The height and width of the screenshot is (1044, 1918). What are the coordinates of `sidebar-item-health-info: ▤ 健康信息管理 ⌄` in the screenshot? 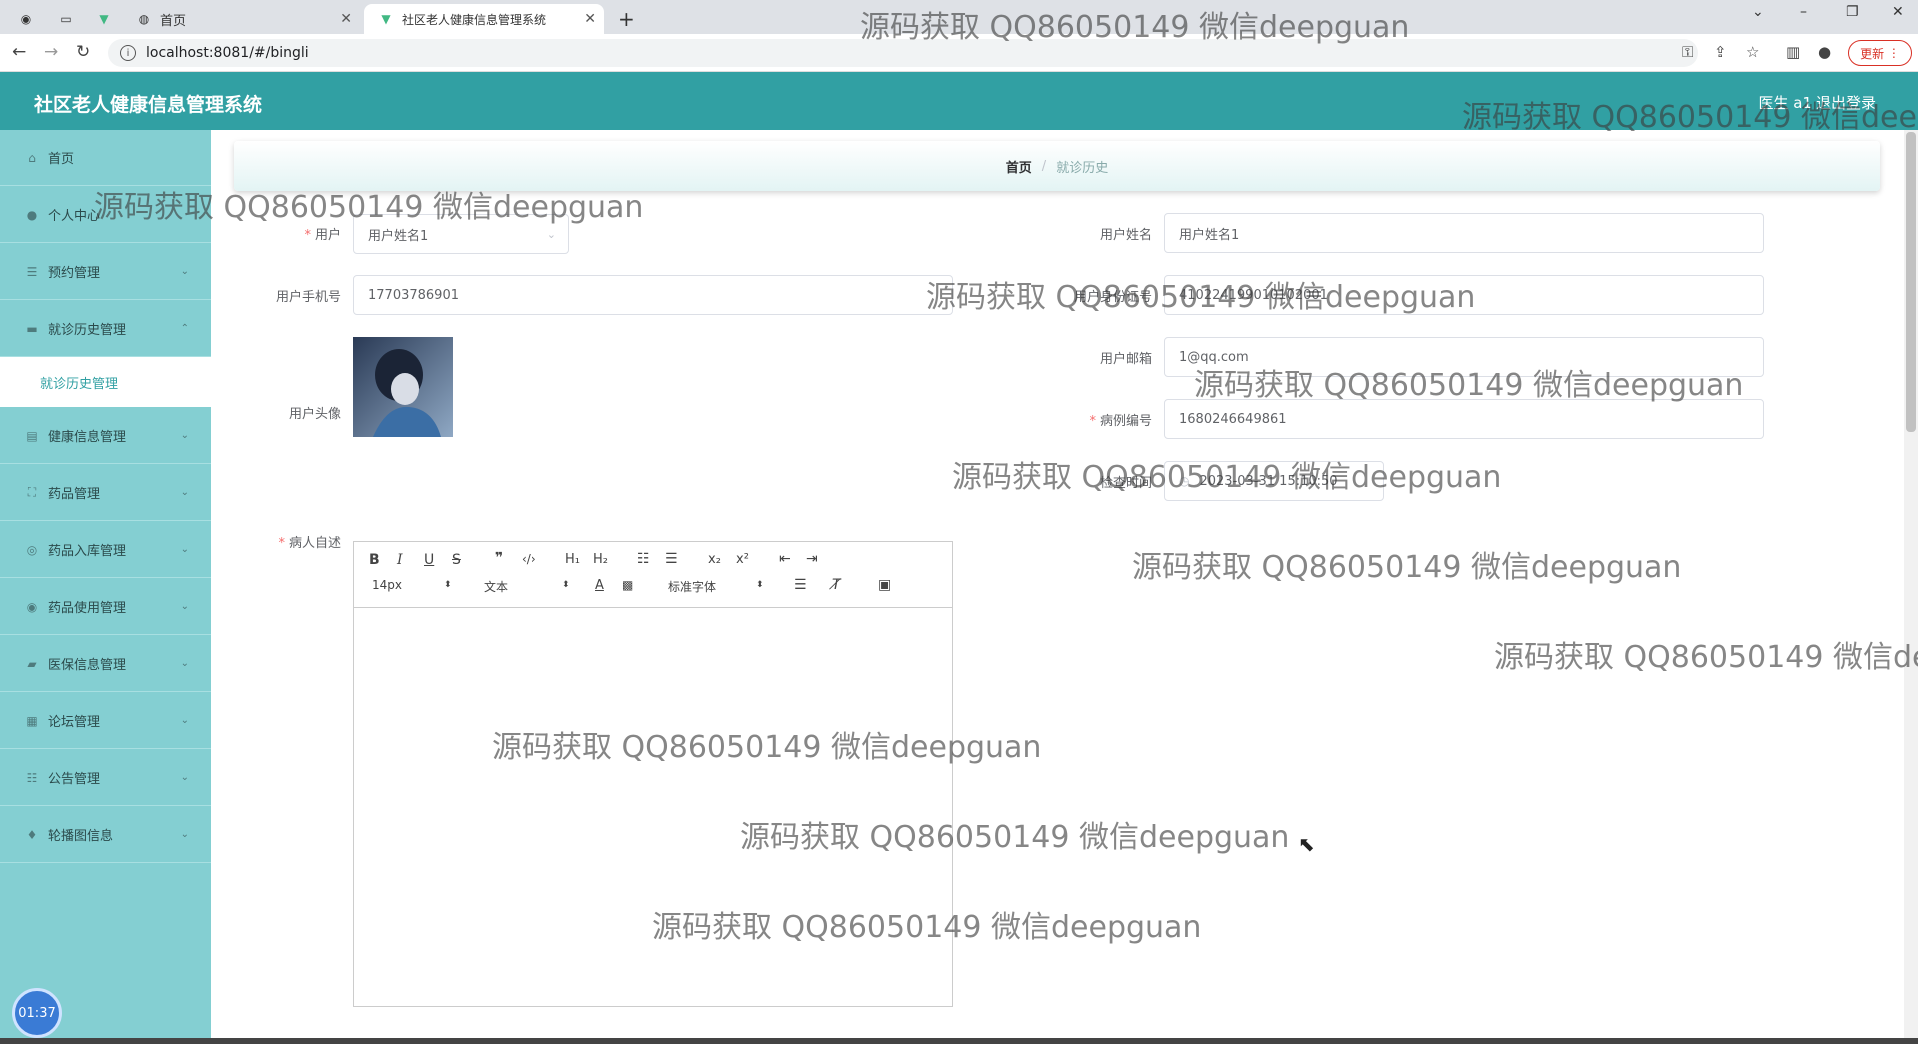 It's located at (105, 436).